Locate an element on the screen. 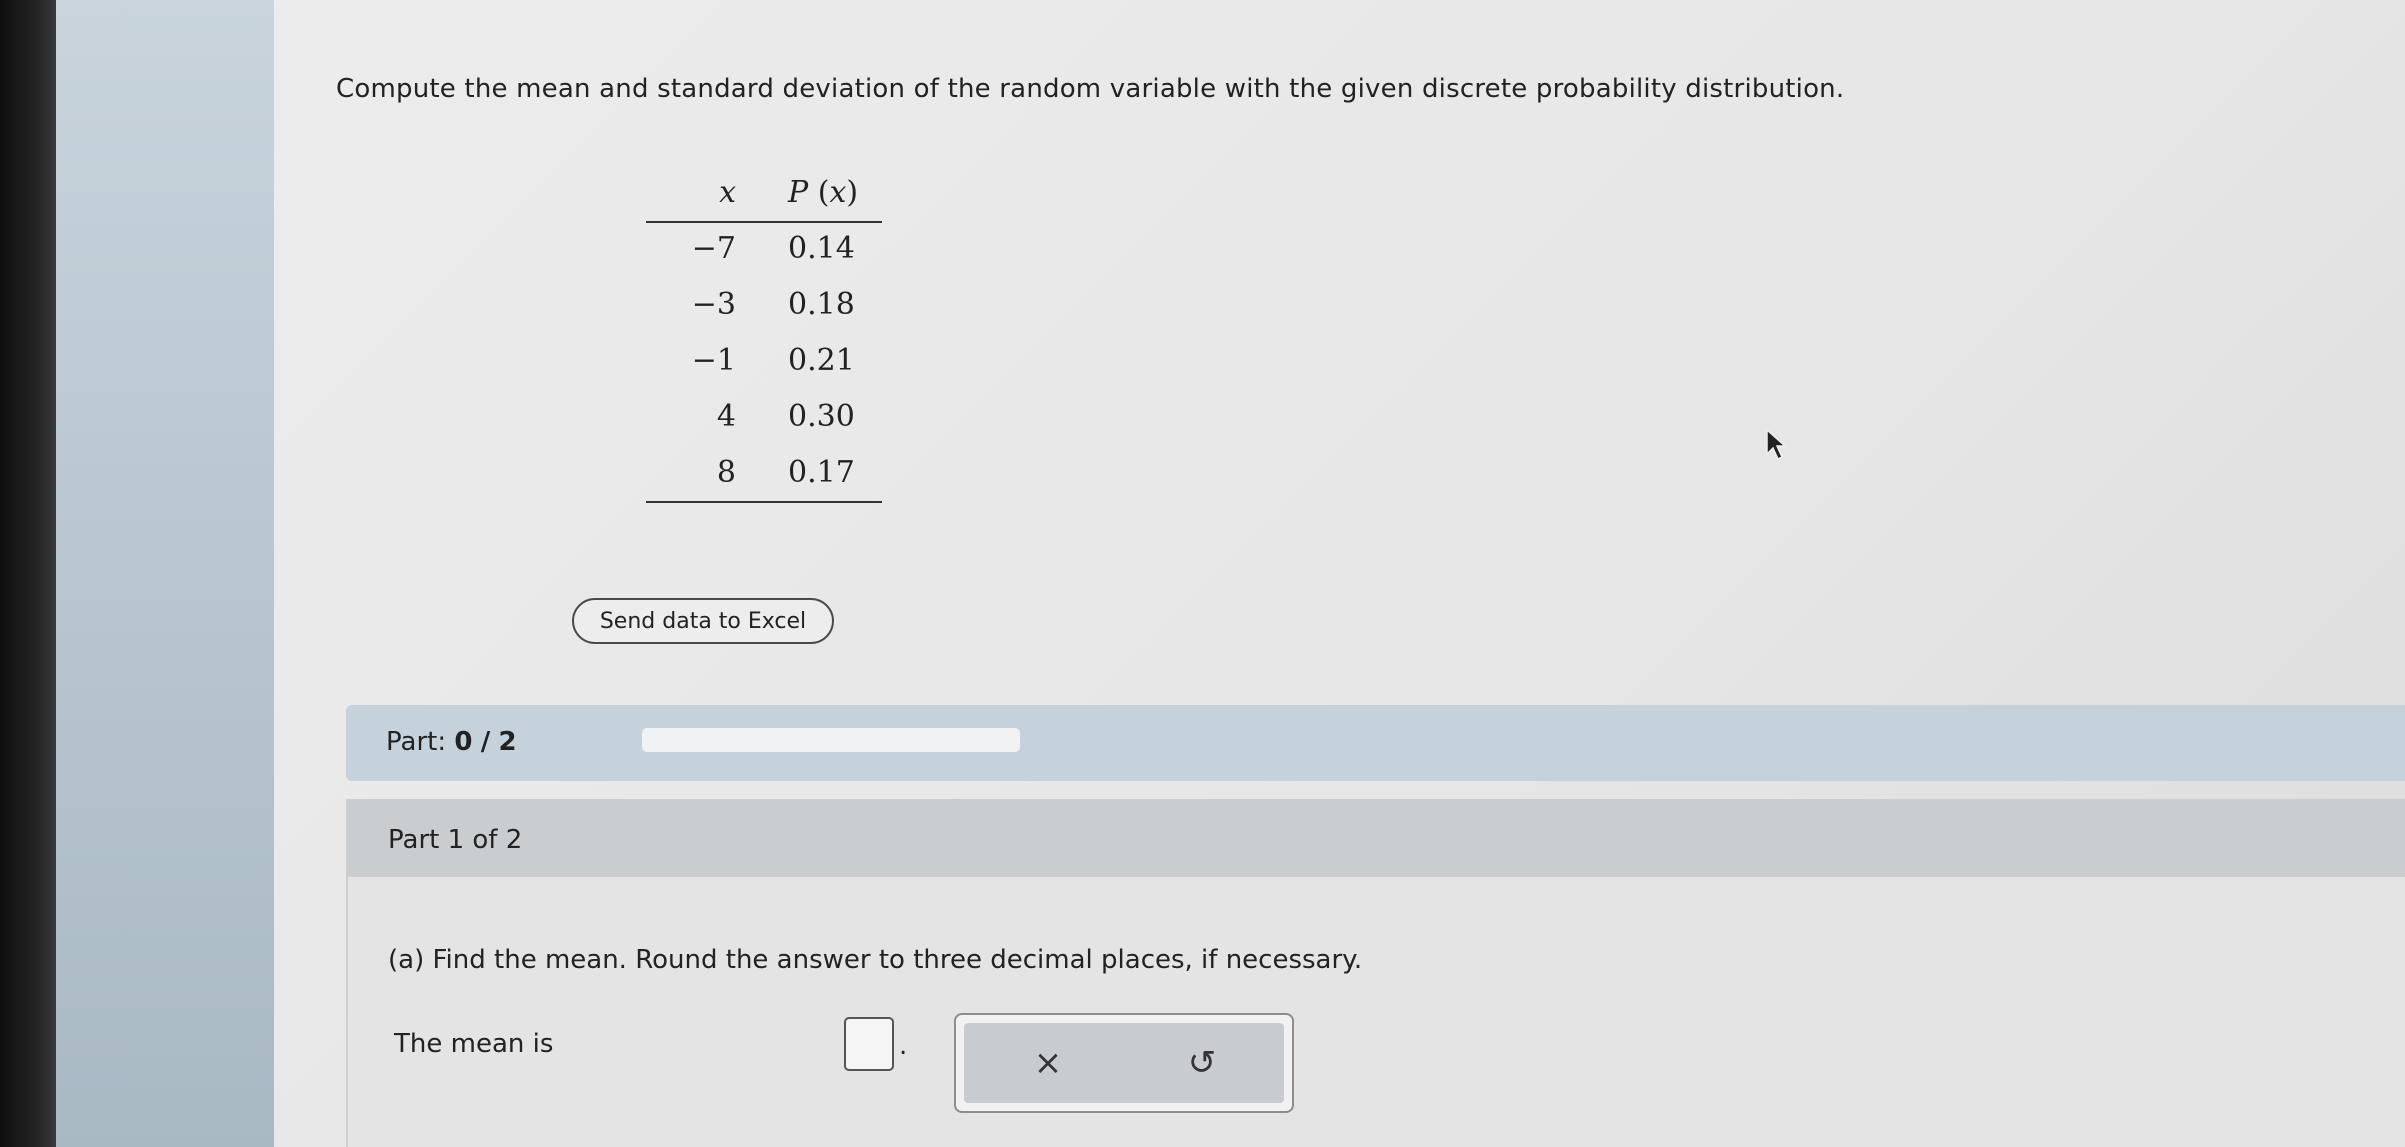  clear-button: × is located at coordinates (1048, 1063).